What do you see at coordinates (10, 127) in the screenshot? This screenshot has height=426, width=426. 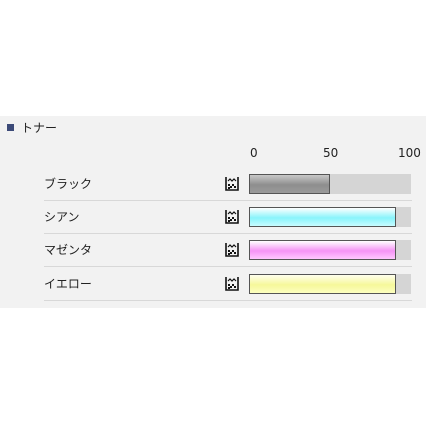 I see `section-marker-icon` at bounding box center [10, 127].